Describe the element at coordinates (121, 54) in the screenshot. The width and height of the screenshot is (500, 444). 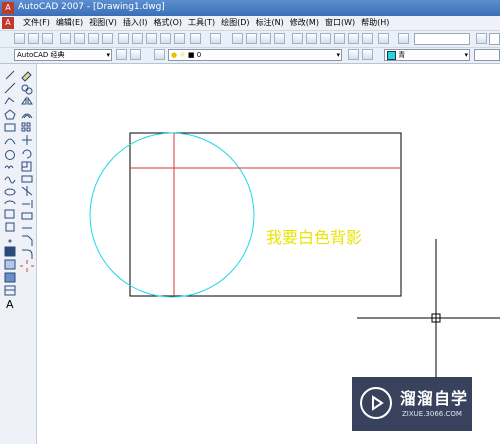
I see `workspace-settings-icon` at that location.